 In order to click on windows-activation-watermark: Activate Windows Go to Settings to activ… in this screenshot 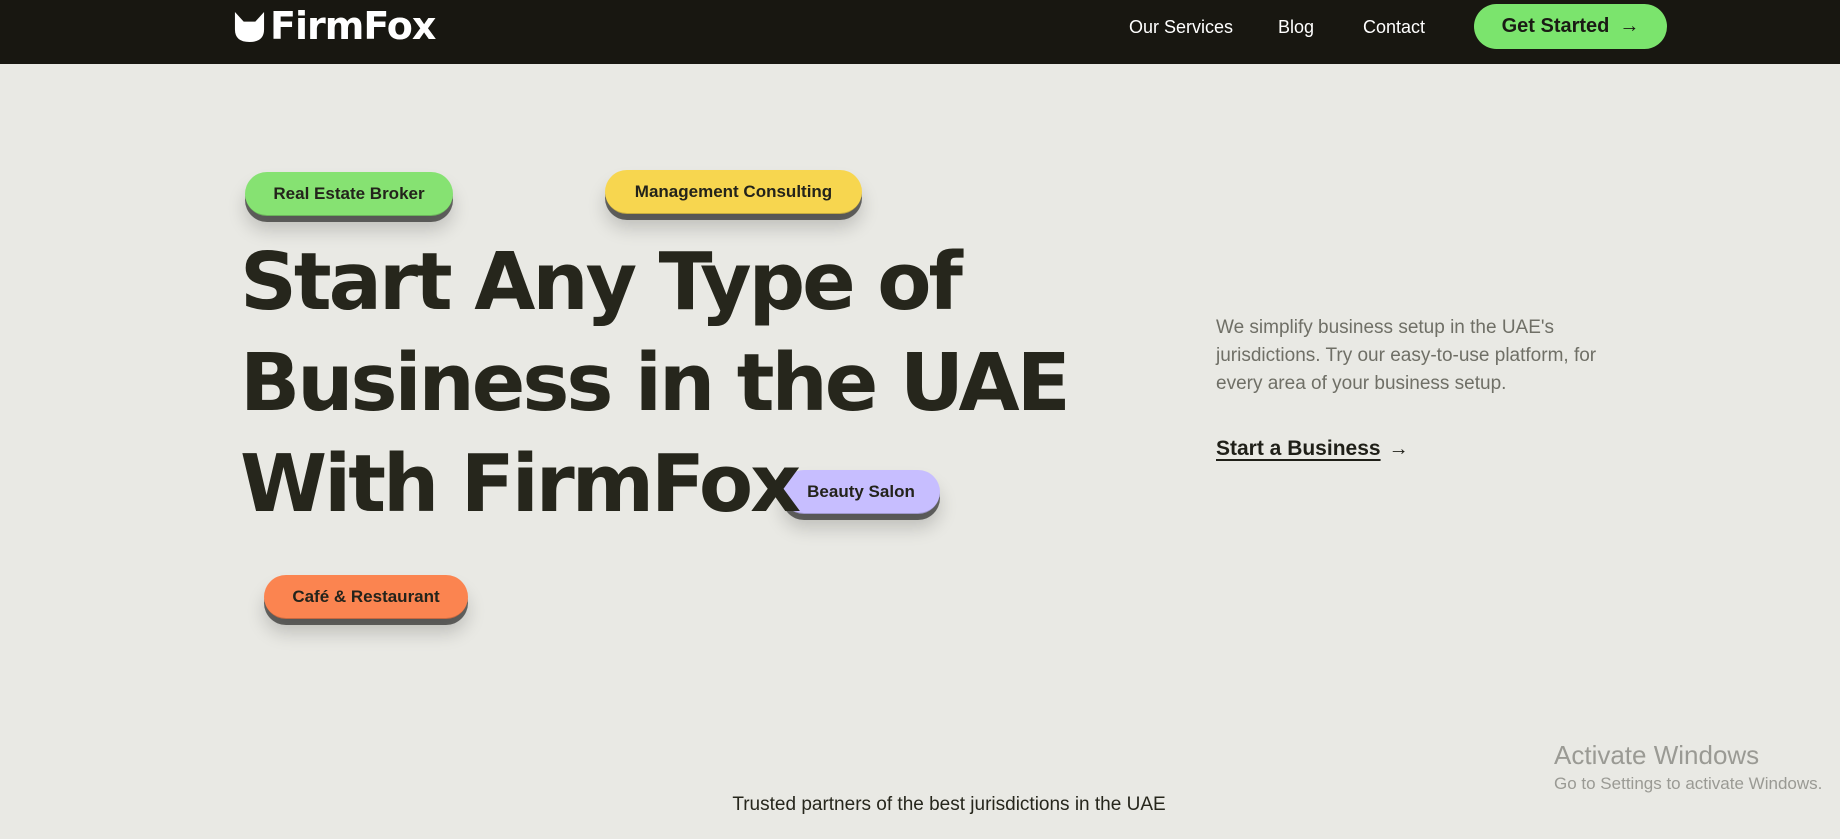, I will do `click(1697, 767)`.